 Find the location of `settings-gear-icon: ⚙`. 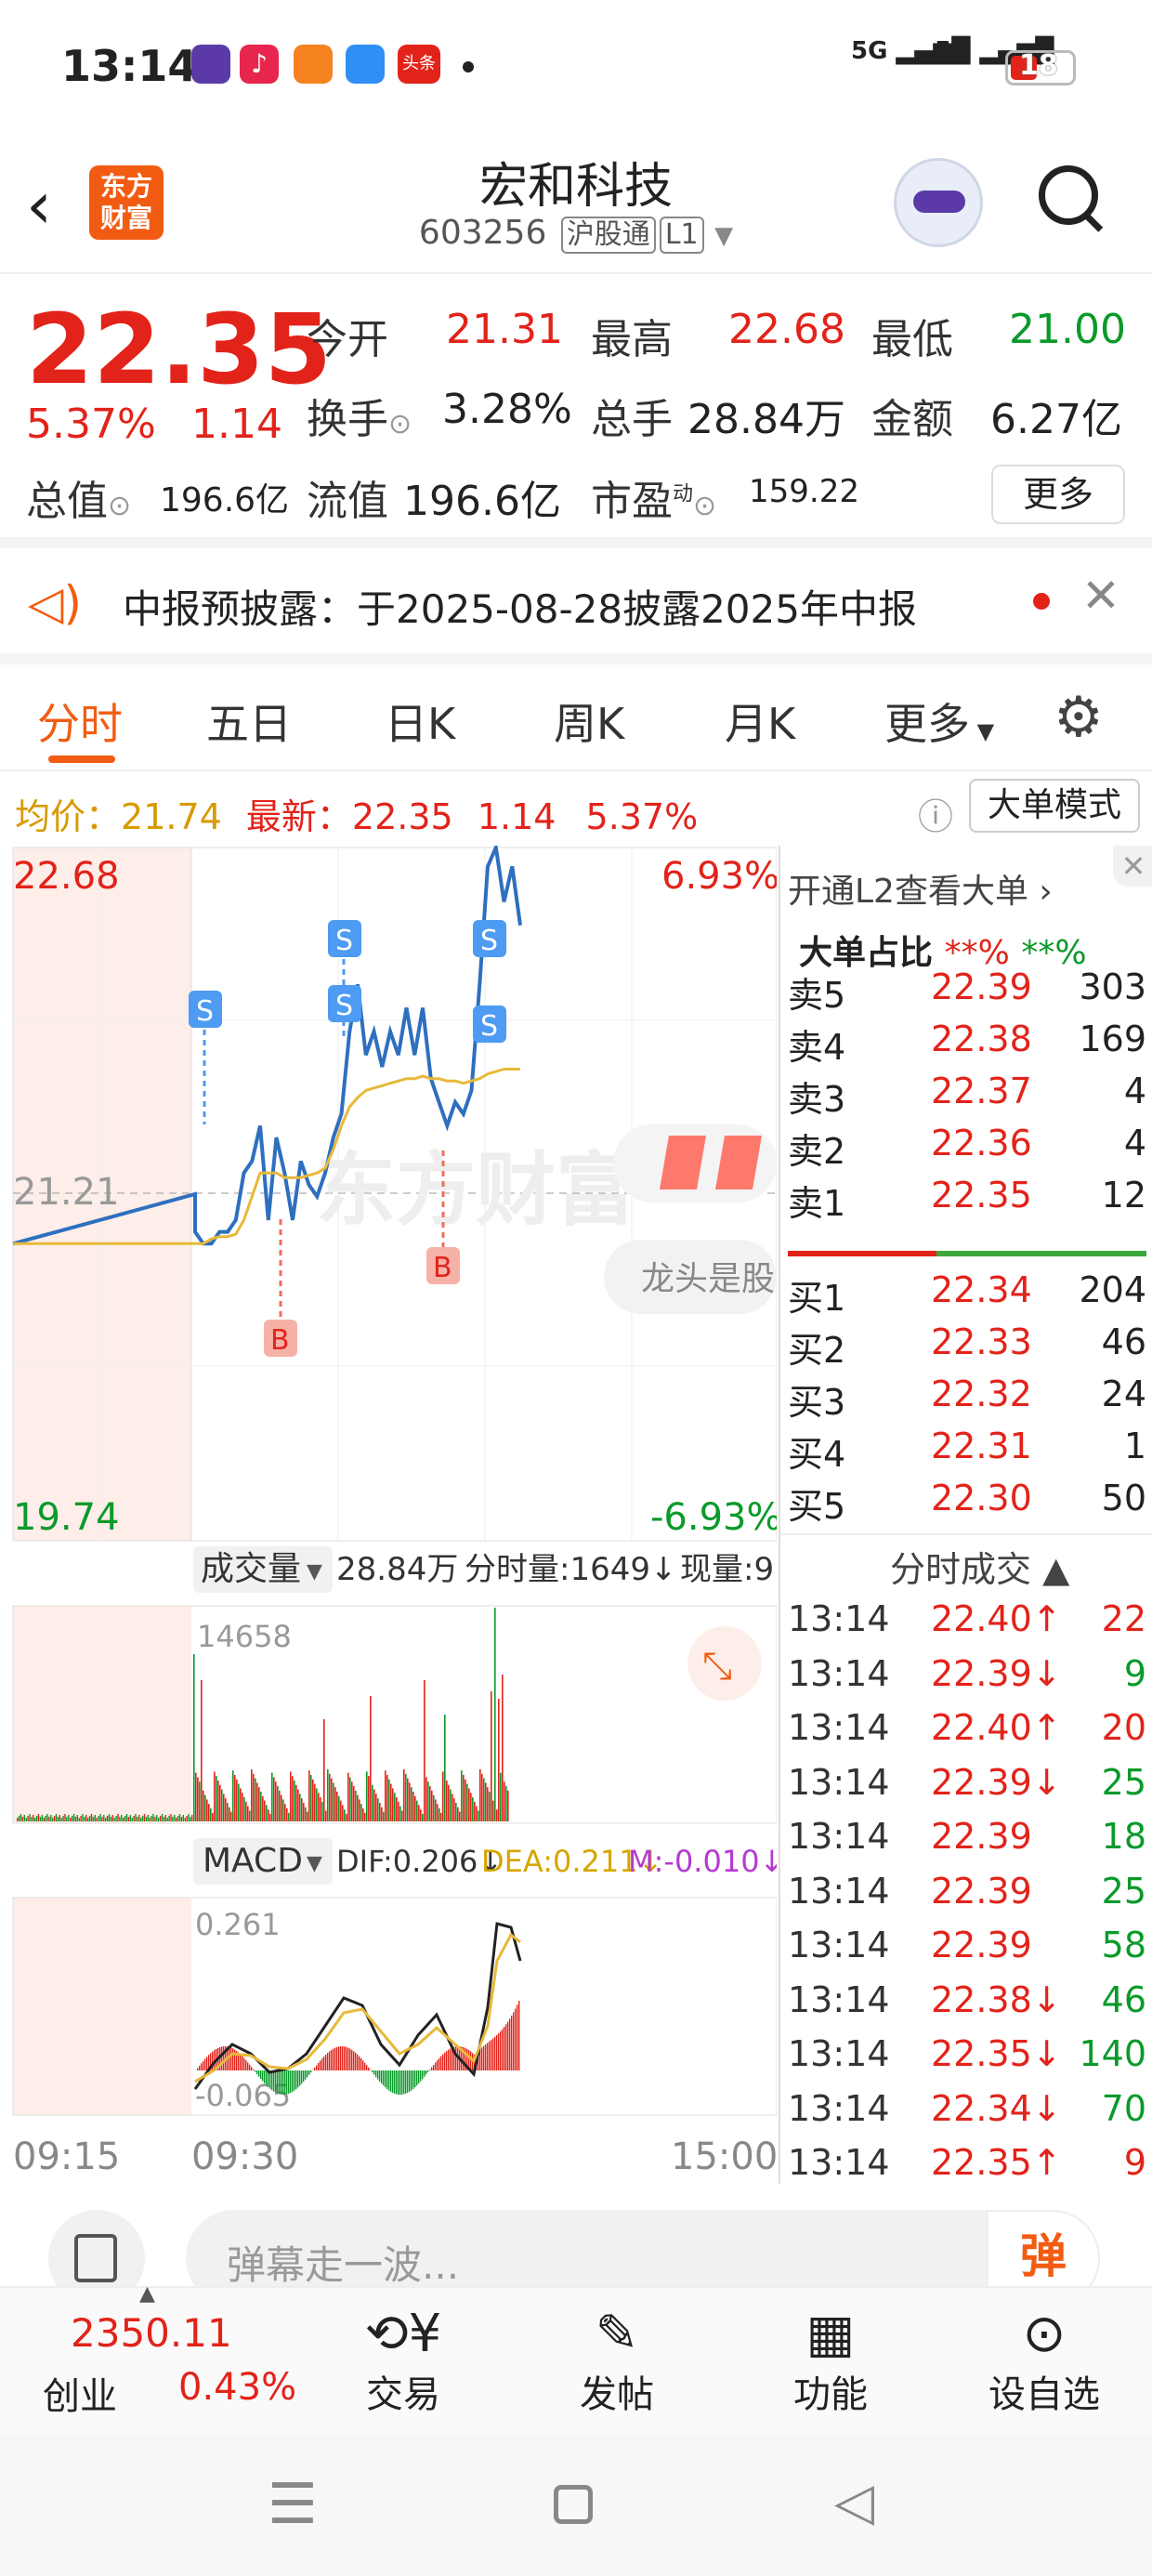

settings-gear-icon: ⚙ is located at coordinates (1079, 717).